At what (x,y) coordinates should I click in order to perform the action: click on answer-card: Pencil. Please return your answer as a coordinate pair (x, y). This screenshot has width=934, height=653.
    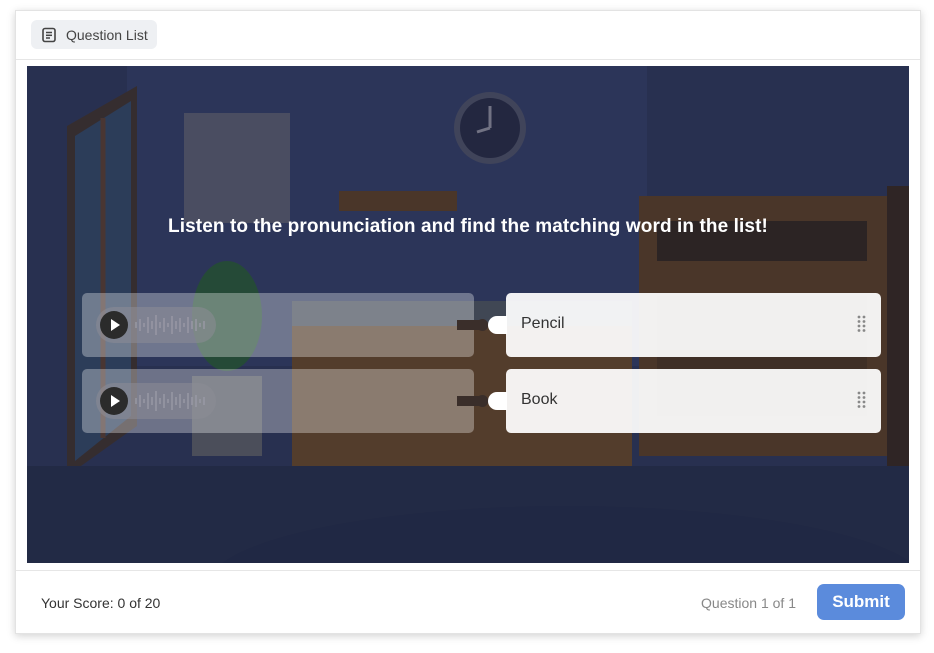
    Looking at the image, I should click on (693, 325).